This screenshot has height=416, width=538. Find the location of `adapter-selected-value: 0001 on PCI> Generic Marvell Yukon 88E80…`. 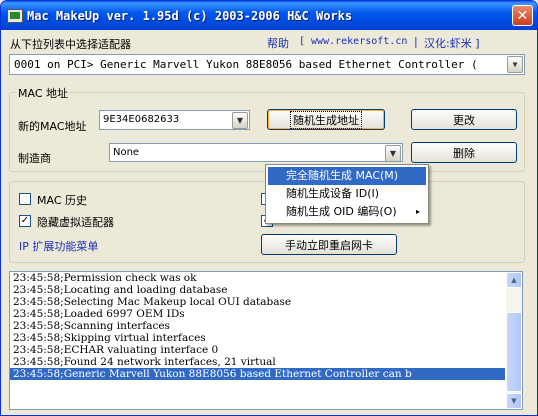

adapter-selected-value: 0001 on PCI> Generic Marvell Yukon 88E80… is located at coordinates (246, 64).